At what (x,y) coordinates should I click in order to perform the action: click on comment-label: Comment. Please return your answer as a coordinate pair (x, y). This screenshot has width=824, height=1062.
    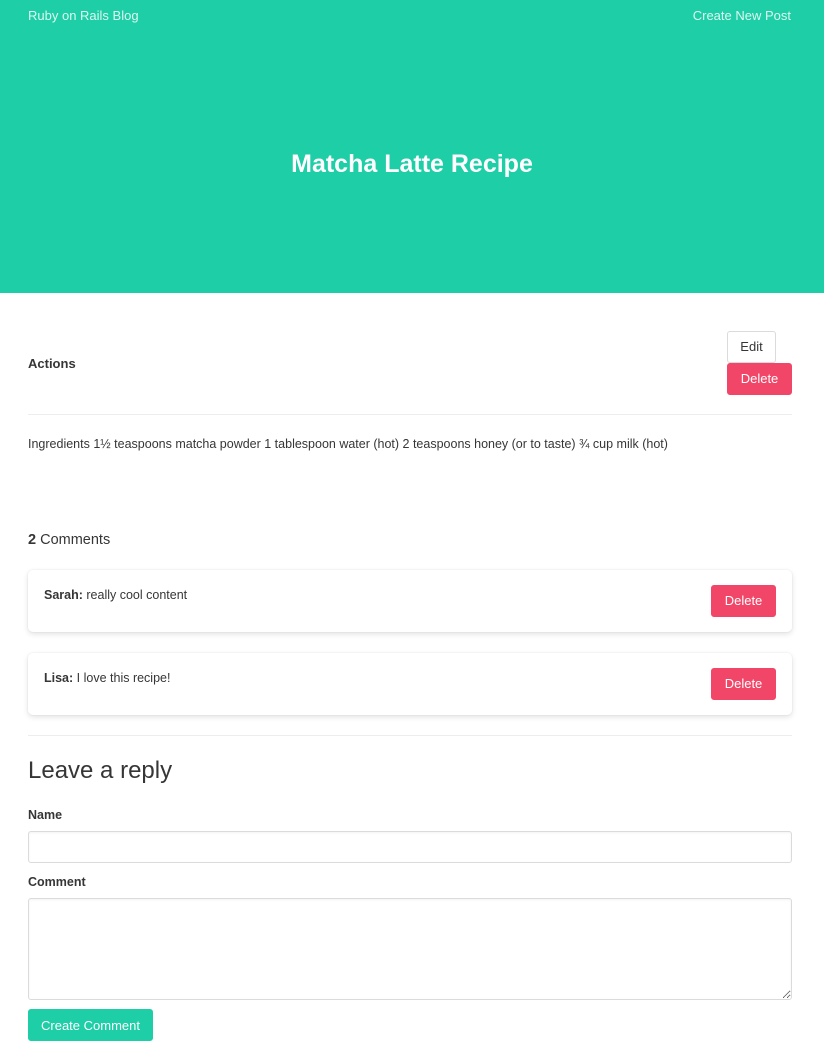
    Looking at the image, I should click on (57, 882).